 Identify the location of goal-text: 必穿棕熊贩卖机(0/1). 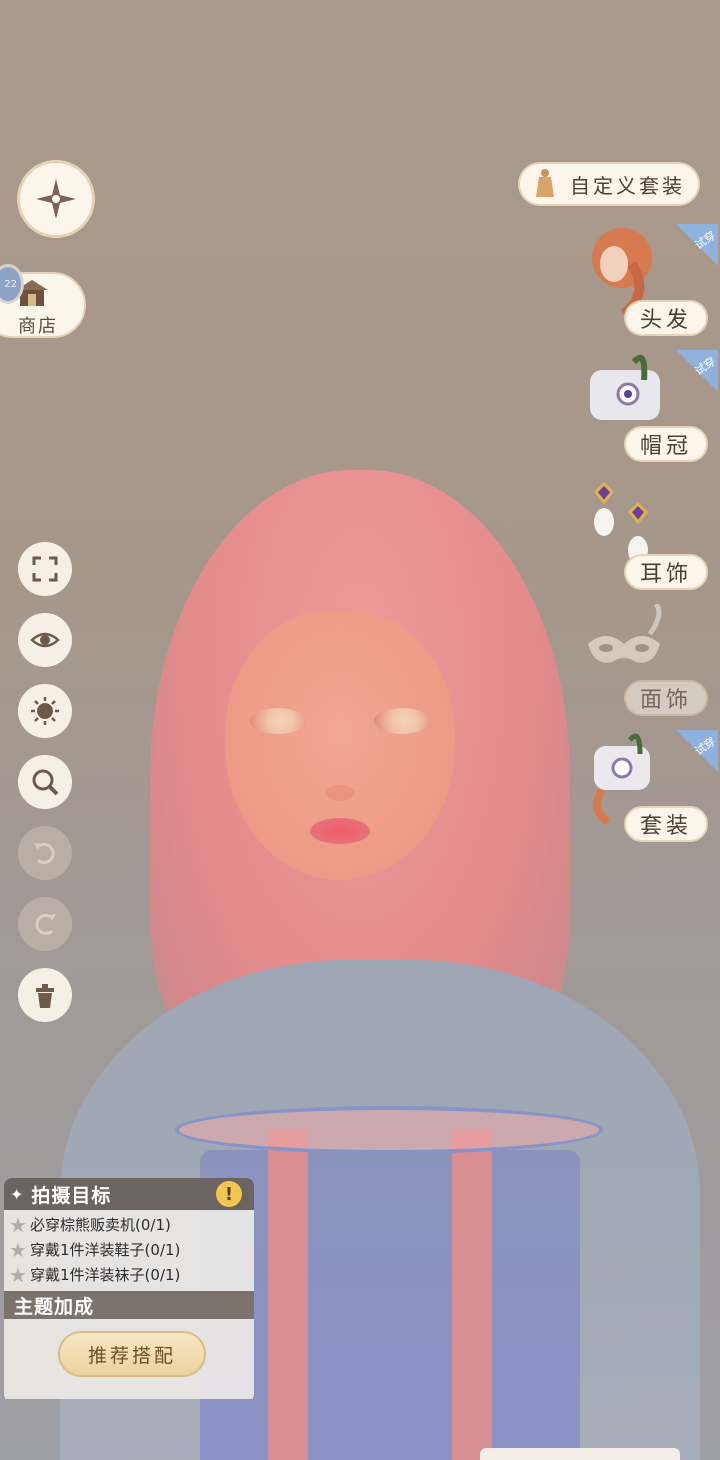
(100, 1225).